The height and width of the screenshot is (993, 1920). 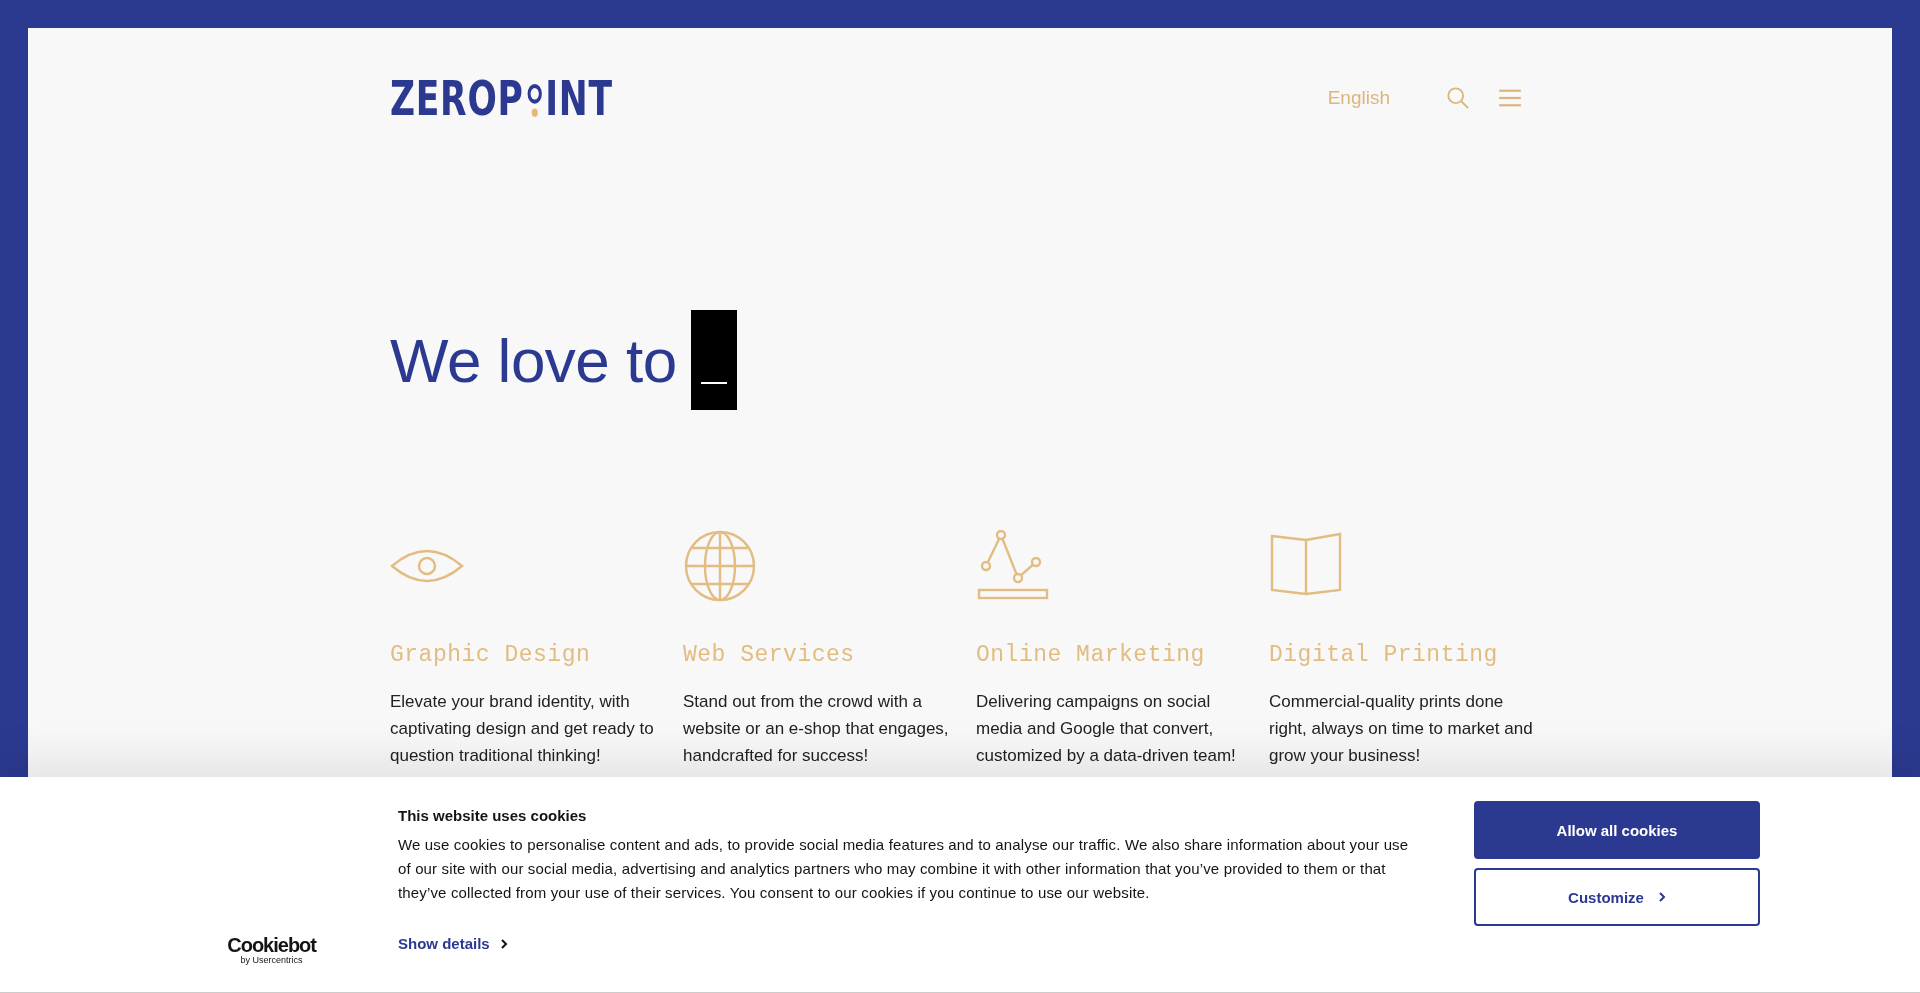 I want to click on allow-all-button: Allow all cookies, so click(x=1617, y=830).